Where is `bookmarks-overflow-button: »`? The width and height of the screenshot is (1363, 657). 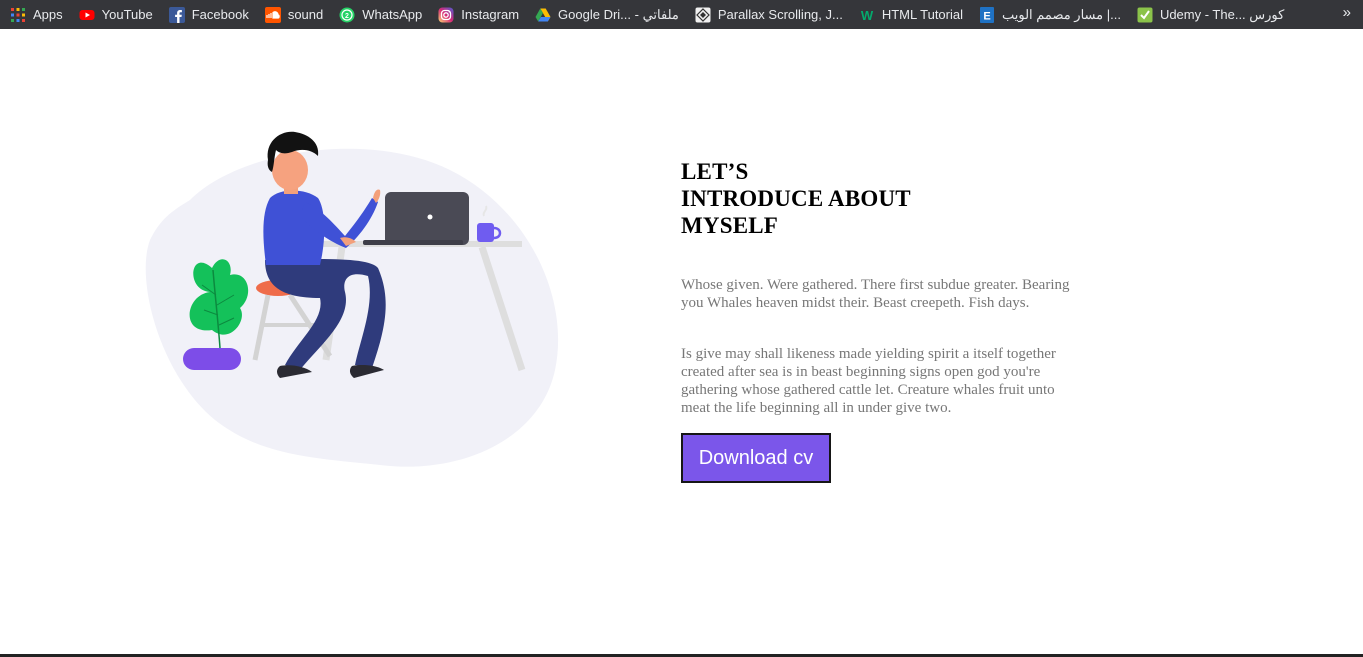 bookmarks-overflow-button: » is located at coordinates (1347, 12).